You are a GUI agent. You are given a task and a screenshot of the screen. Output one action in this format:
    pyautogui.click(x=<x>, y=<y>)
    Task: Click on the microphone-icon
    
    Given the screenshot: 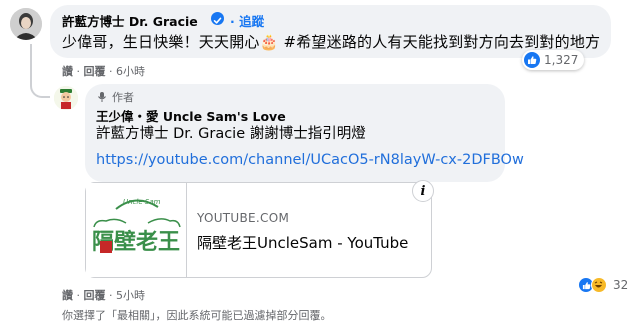 What is the action you would take?
    pyautogui.click(x=102, y=97)
    